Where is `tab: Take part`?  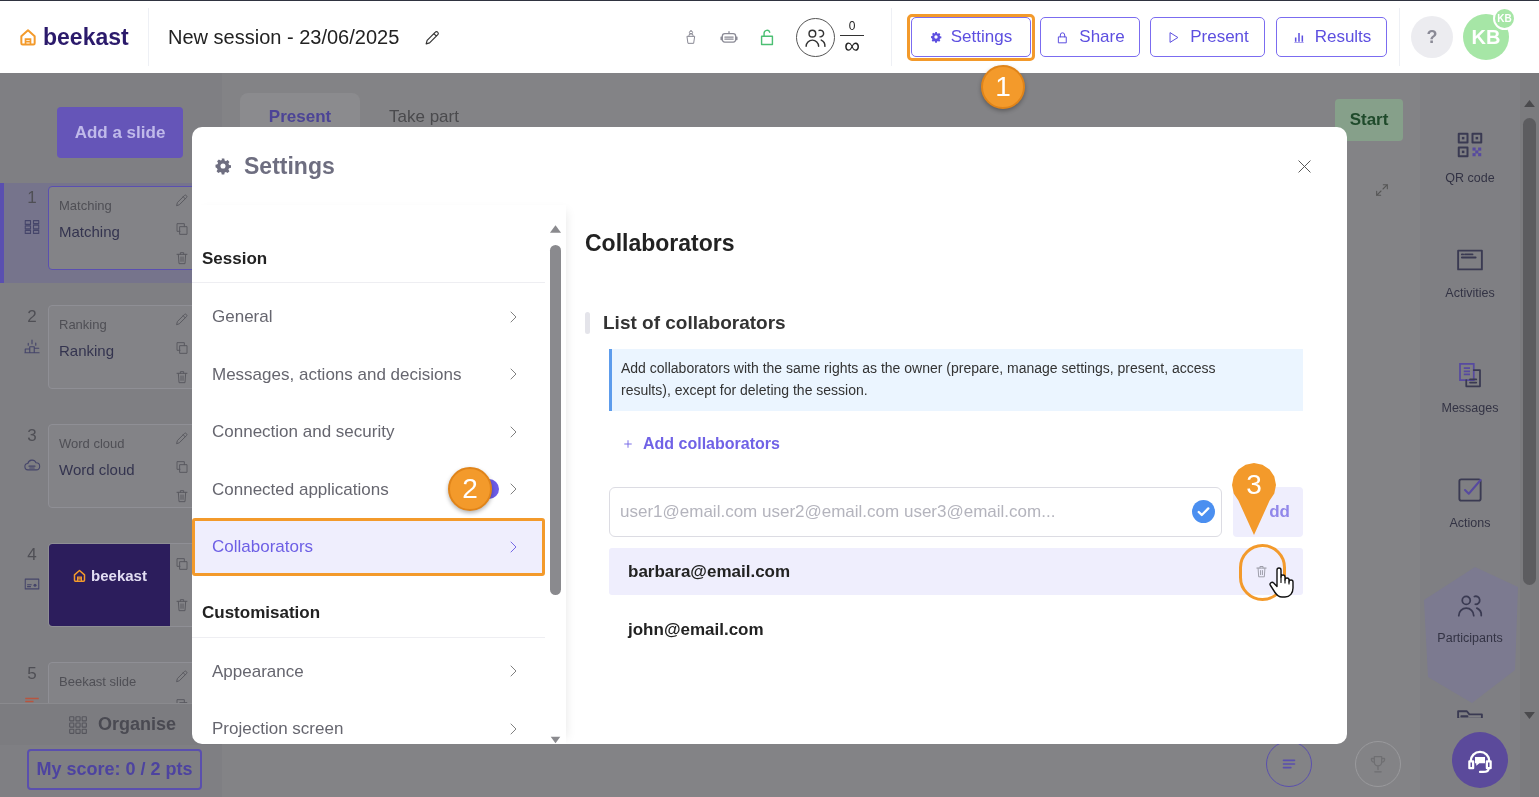 tab: Take part is located at coordinates (424, 117).